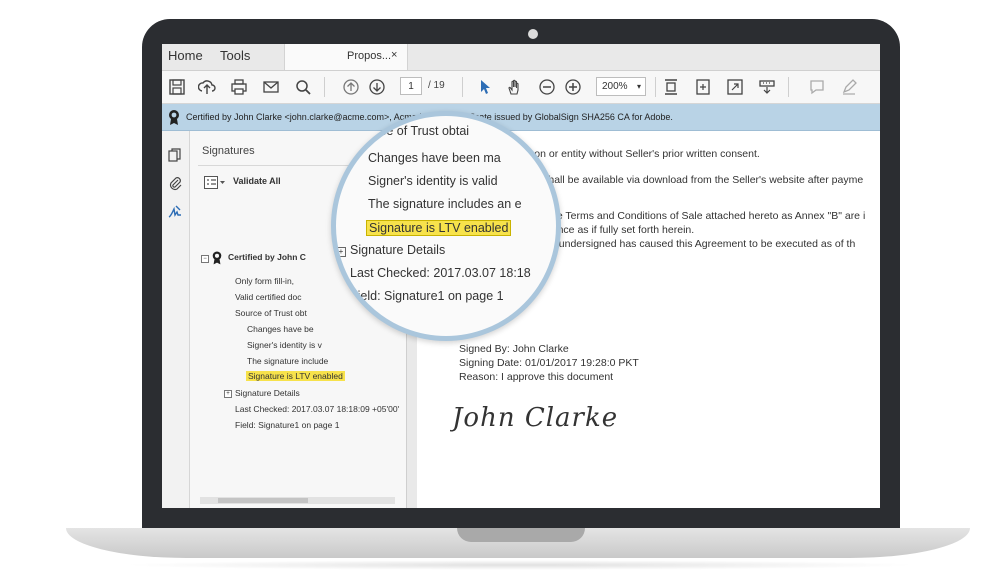 This screenshot has height=585, width=1000. I want to click on magnified-text: Signature Details, so click(398, 250).